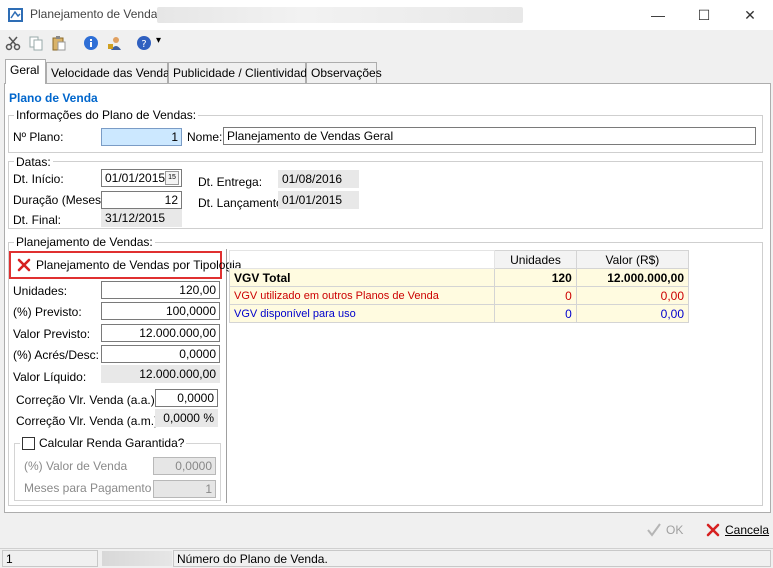  What do you see at coordinates (13, 43) in the screenshot?
I see `cut-icon` at bounding box center [13, 43].